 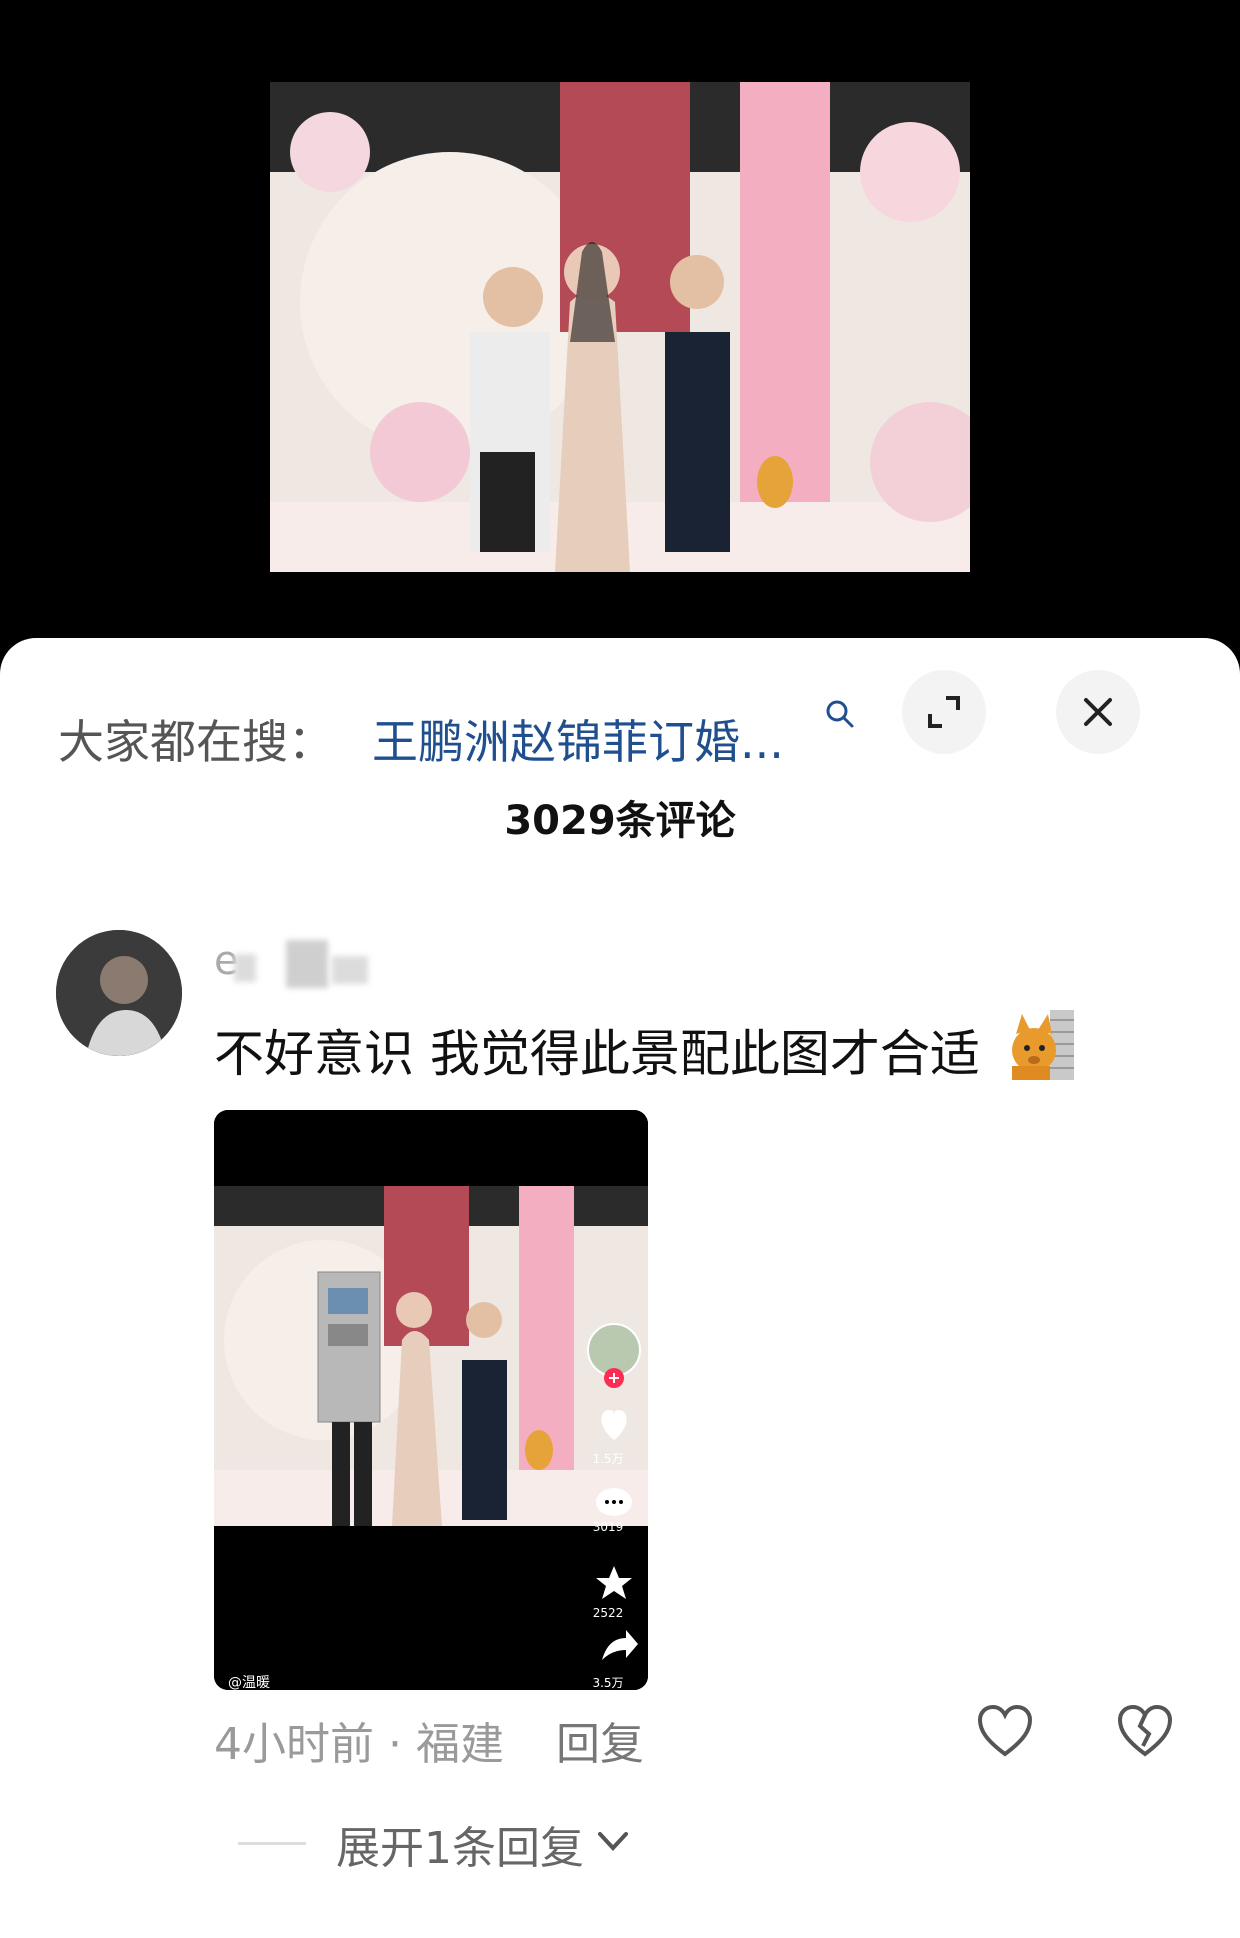 I want to click on thumb-favorites-count: 2522, so click(x=608, y=1613).